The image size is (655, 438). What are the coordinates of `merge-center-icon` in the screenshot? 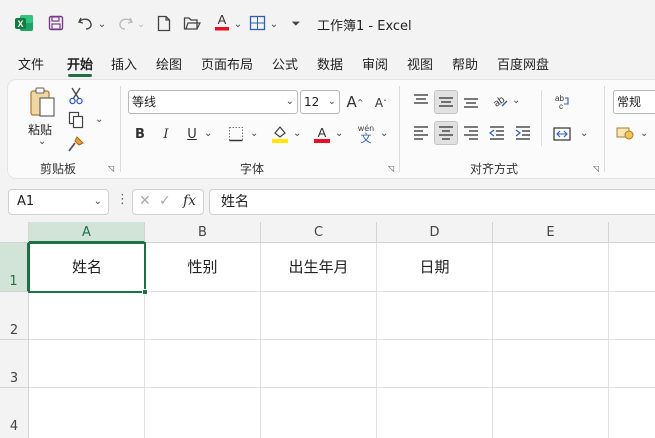 It's located at (562, 134).